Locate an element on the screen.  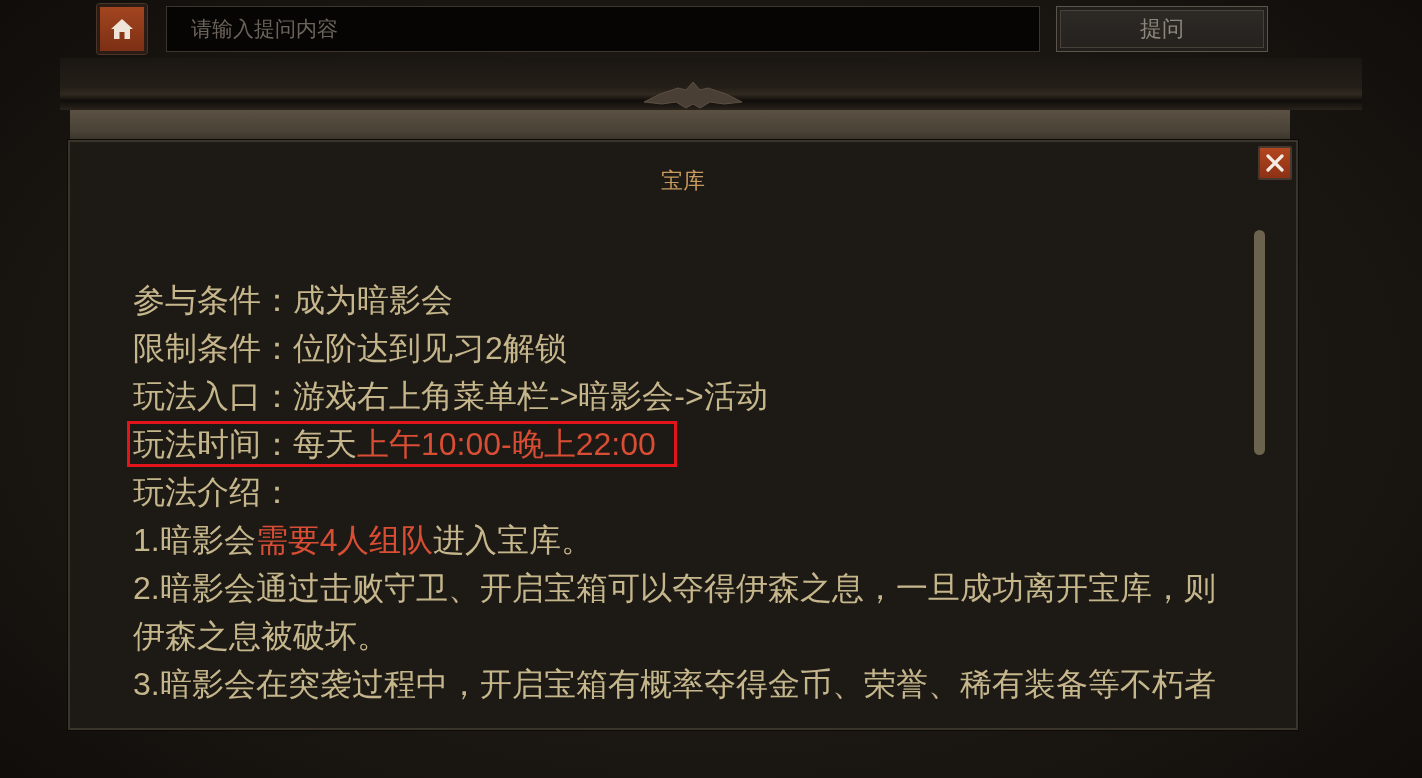
info-text: 玩法介绍： is located at coordinates (213, 492).